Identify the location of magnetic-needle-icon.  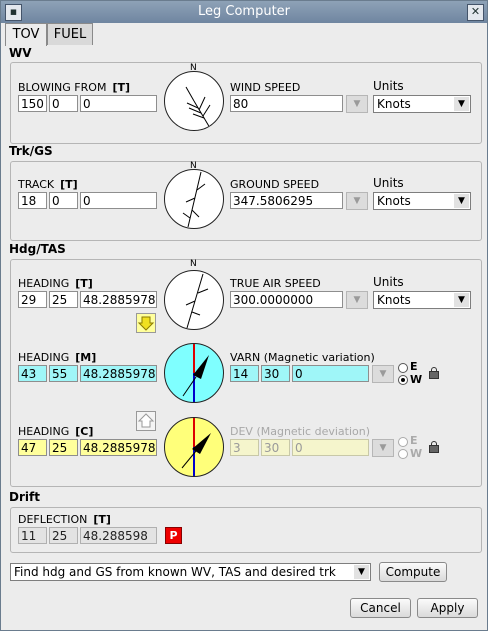
(195, 373).